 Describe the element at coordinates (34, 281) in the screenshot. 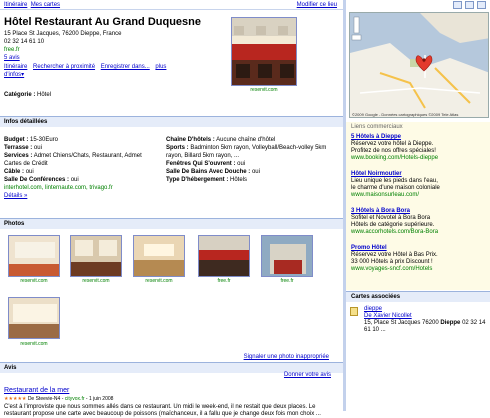

I see `photo-credit-1: reservit.com` at that location.